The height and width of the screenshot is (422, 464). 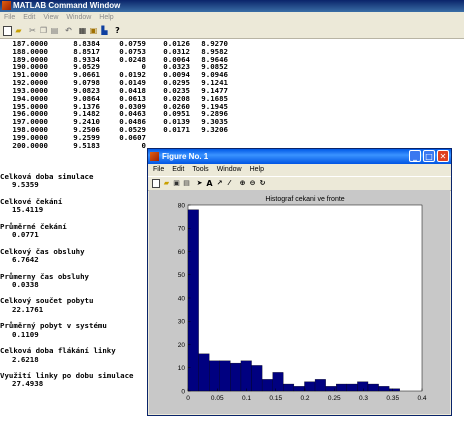 I want to click on figure-toolbar: ▰ ▣ ▤ ➤ A ↗ ⁄ ⊕ ⊖ ↻, so click(x=299, y=183).